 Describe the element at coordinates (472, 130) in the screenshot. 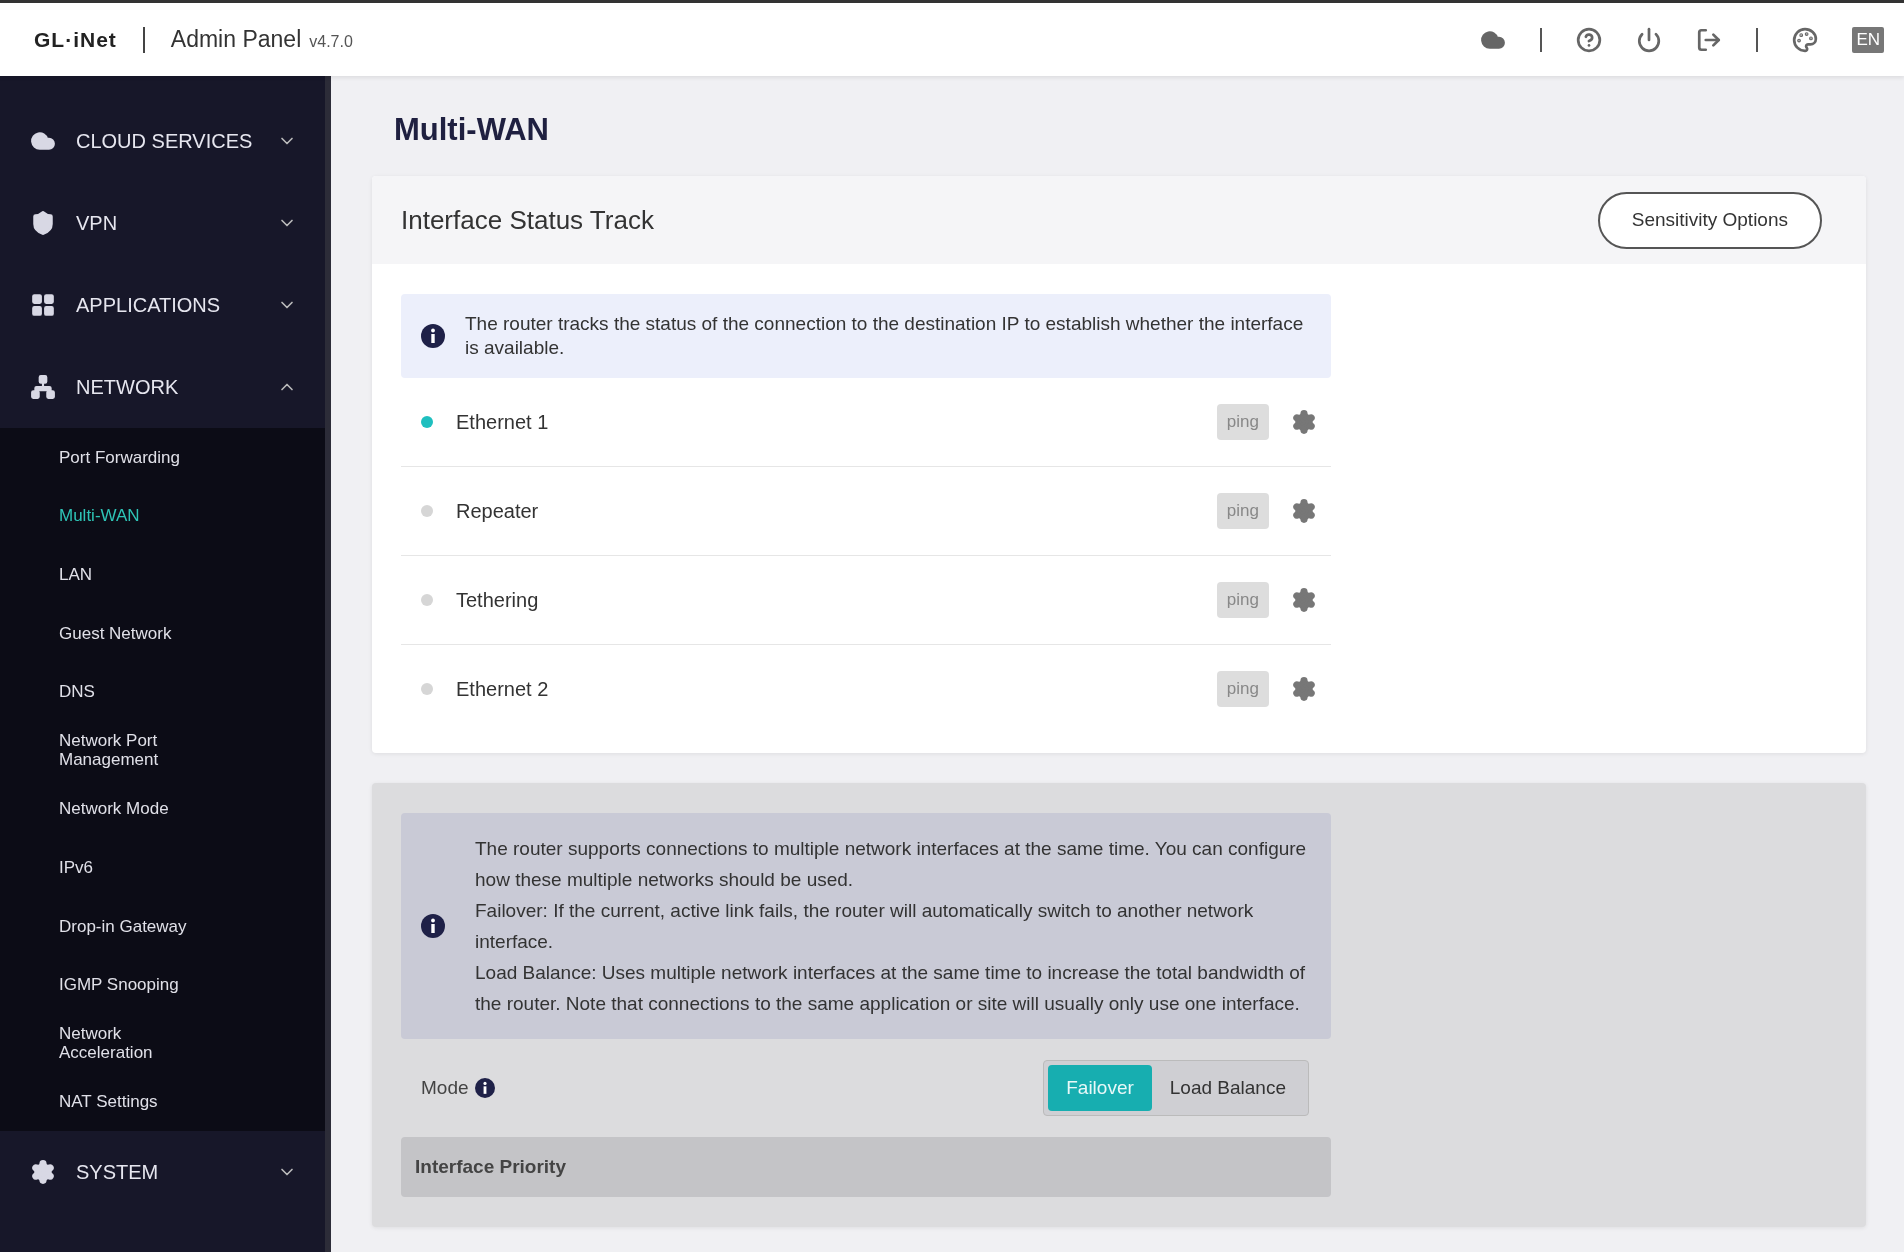

I see `page-title: Multi-WAN` at that location.